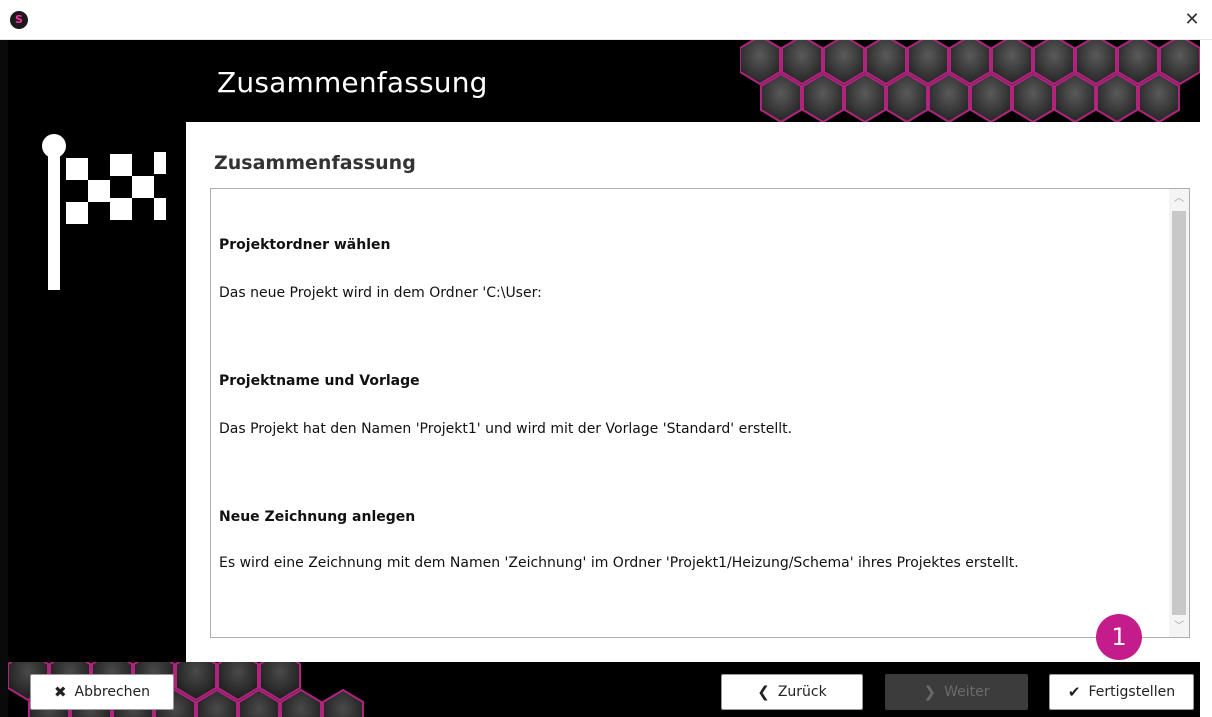 This screenshot has width=1212, height=717. Describe the element at coordinates (4, 378) in the screenshot. I see `window-left-border` at that location.